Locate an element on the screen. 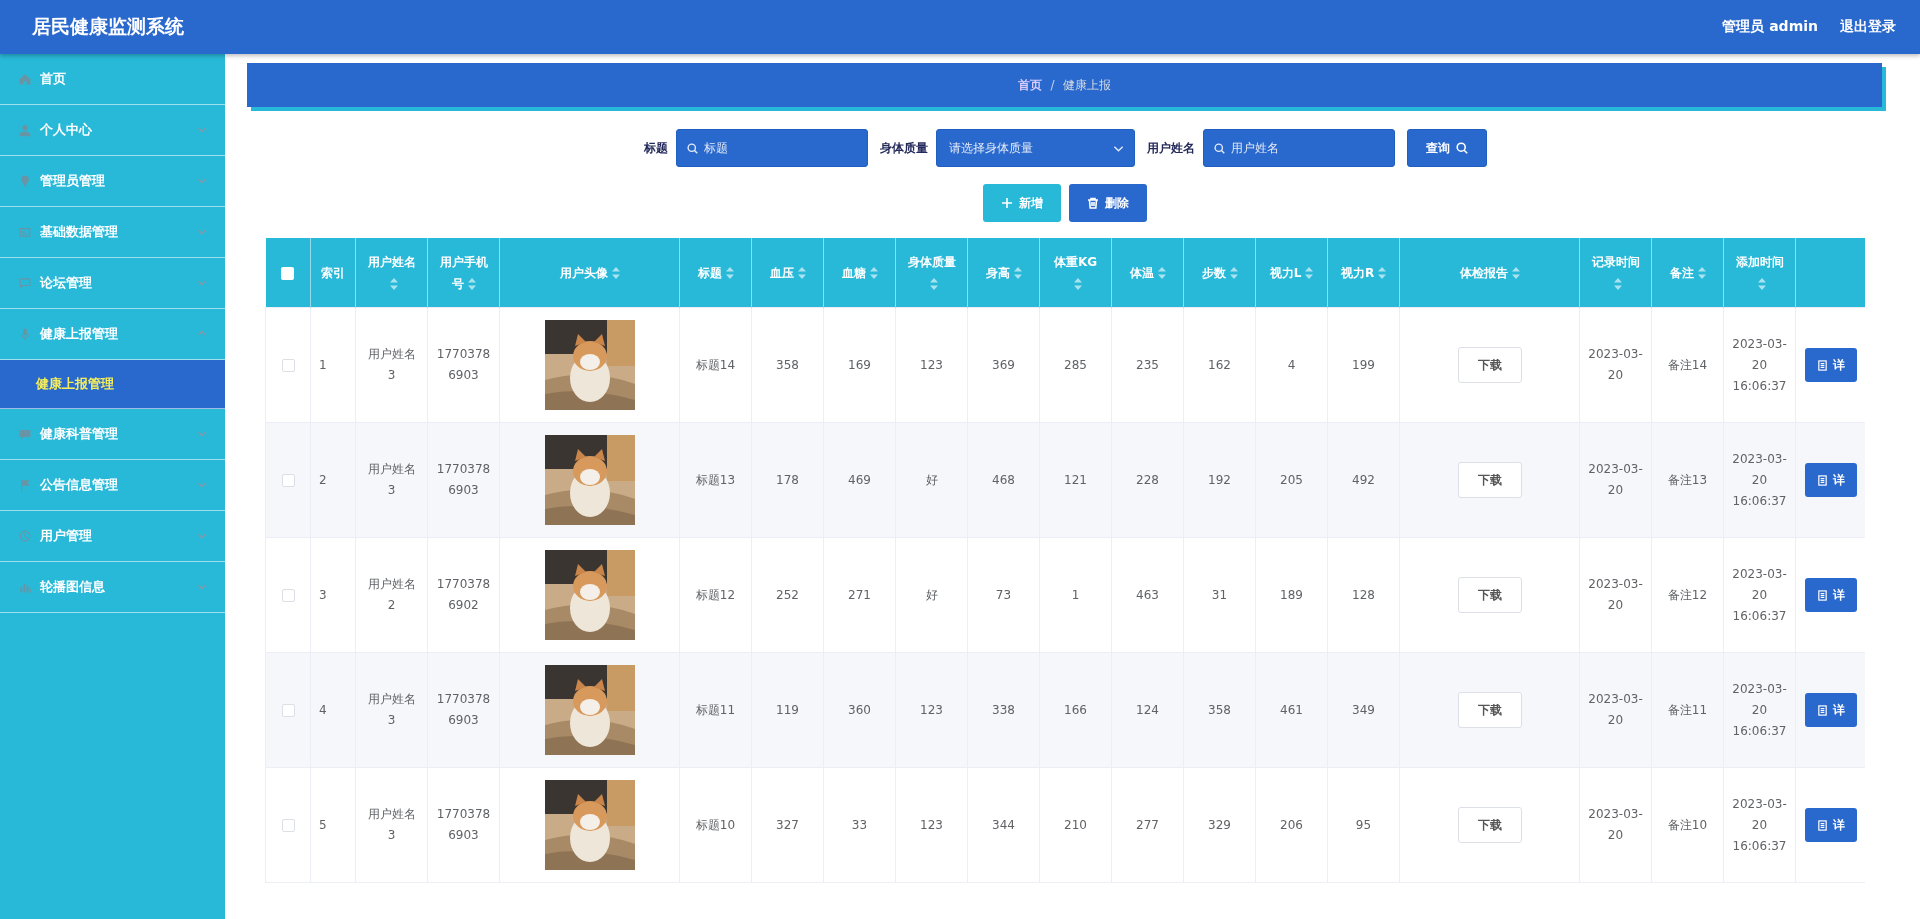 This screenshot has height=919, width=1920. table-cell: 标题12 is located at coordinates (715, 595).